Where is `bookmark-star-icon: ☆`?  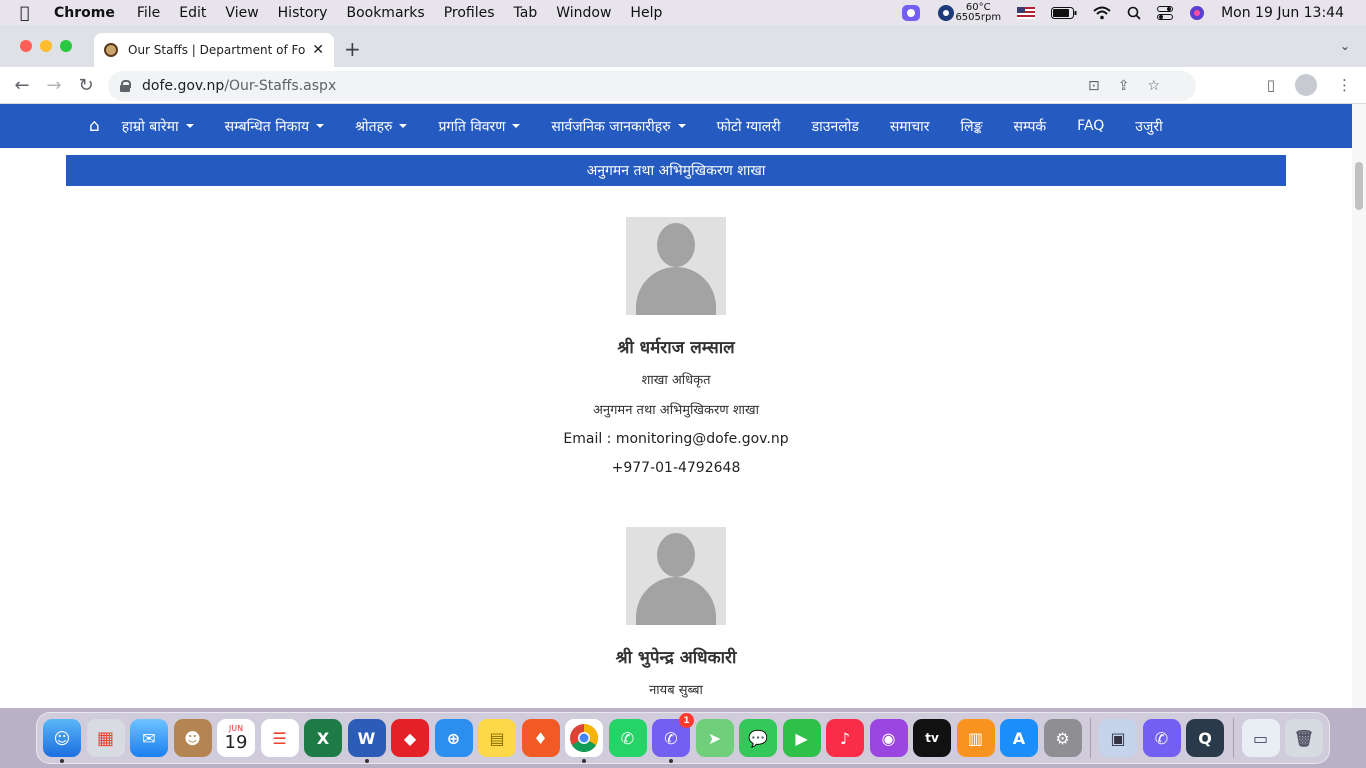
bookmark-star-icon: ☆ is located at coordinates (1153, 86).